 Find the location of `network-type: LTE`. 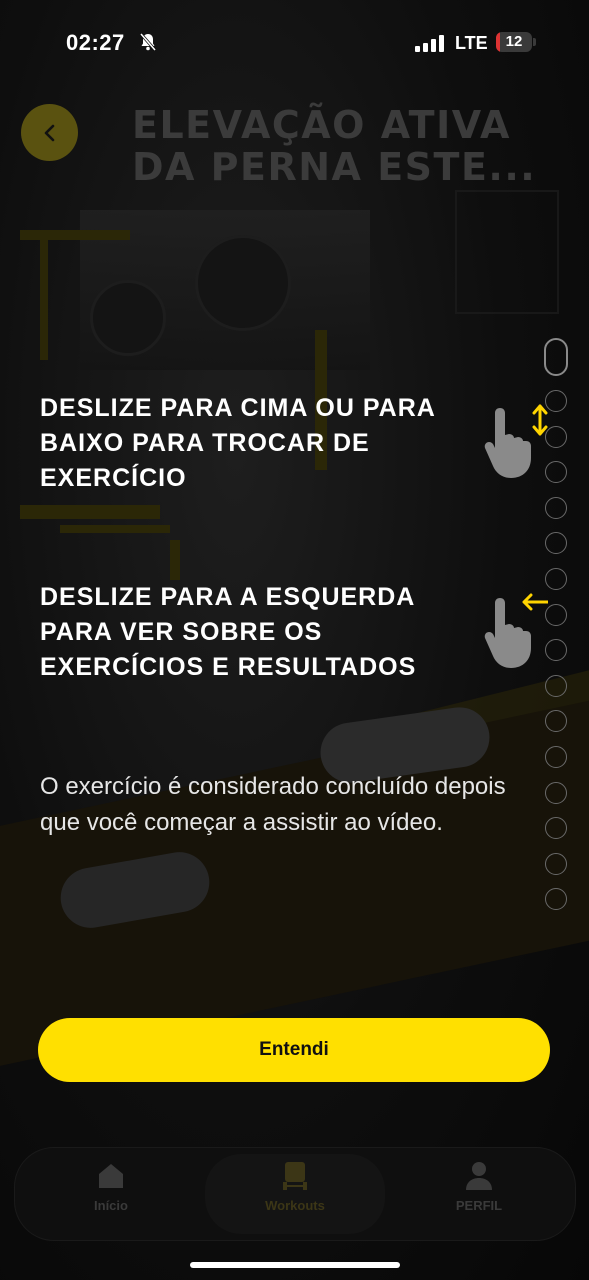

network-type: LTE is located at coordinates (471, 43).